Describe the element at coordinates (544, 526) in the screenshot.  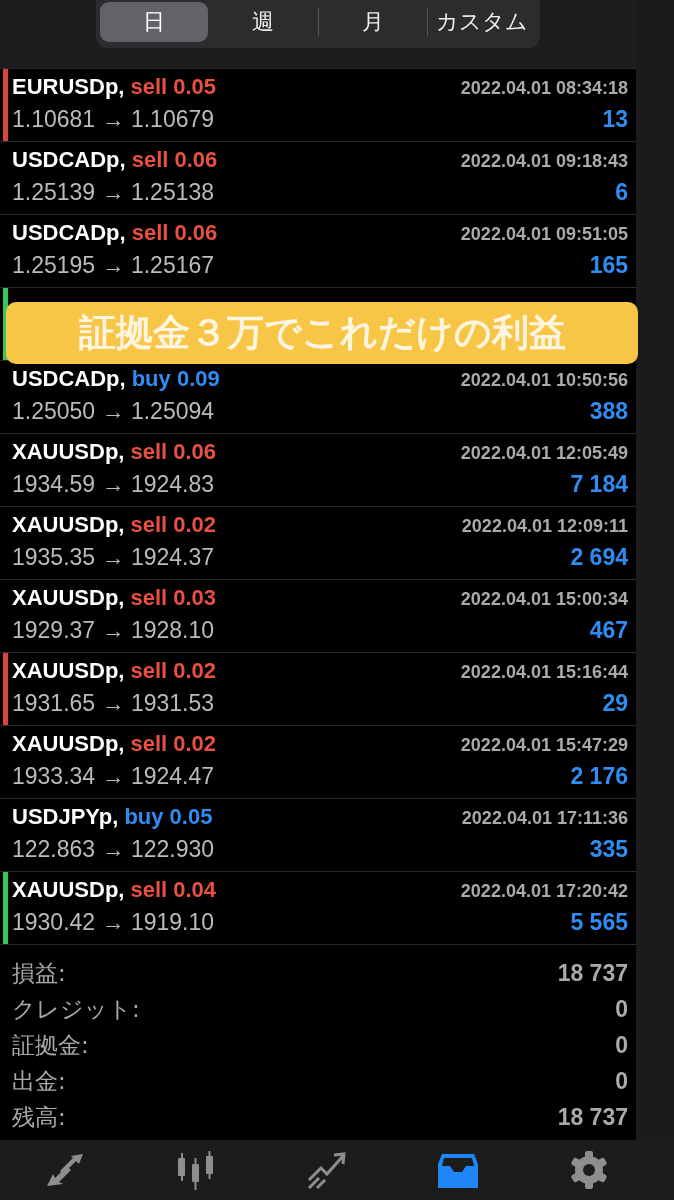
I see `deal-time: 2022.04.01 12:09:11` at that location.